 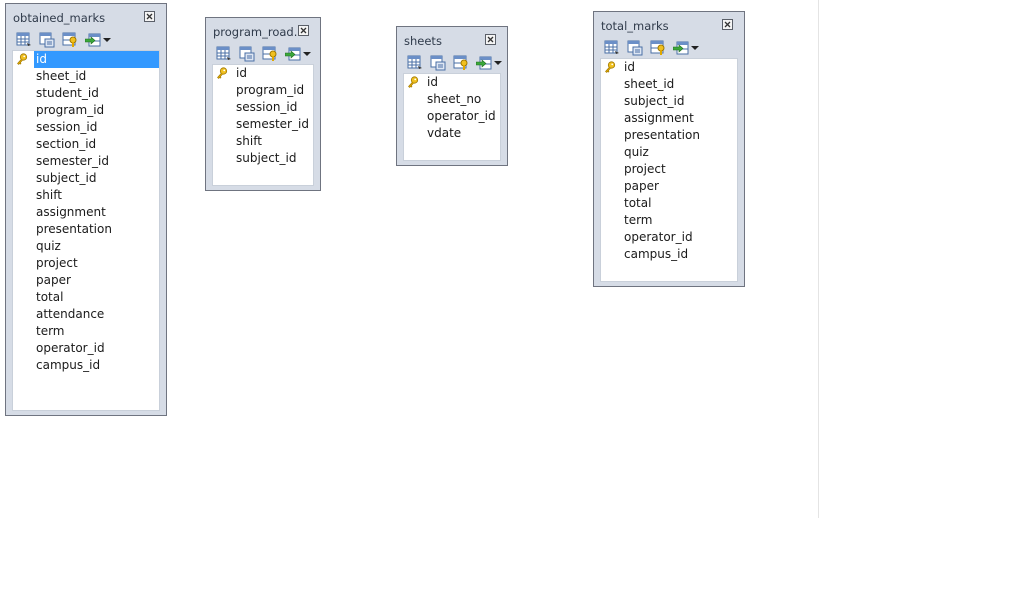 I want to click on table-title: obtained_marks, so click(x=59, y=18).